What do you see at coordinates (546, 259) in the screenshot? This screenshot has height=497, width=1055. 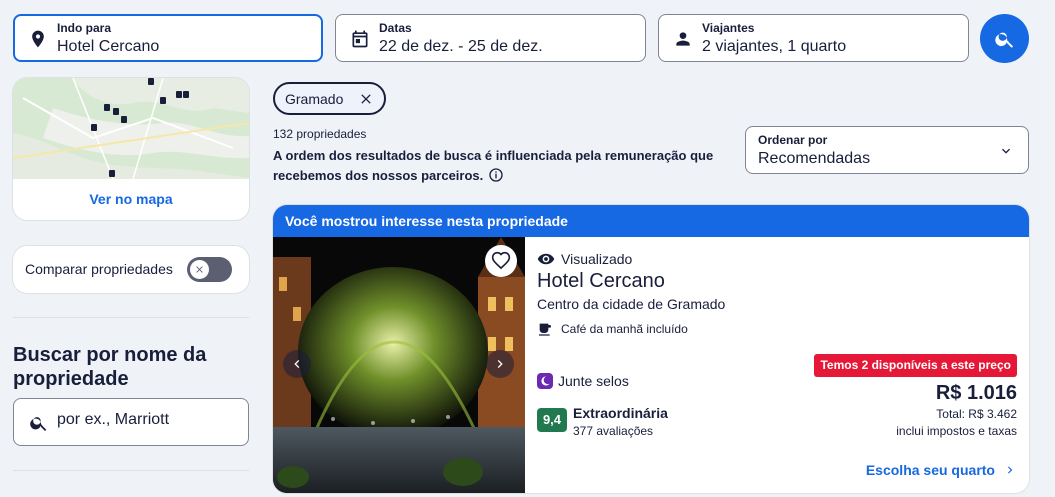 I see `eye-icon` at bounding box center [546, 259].